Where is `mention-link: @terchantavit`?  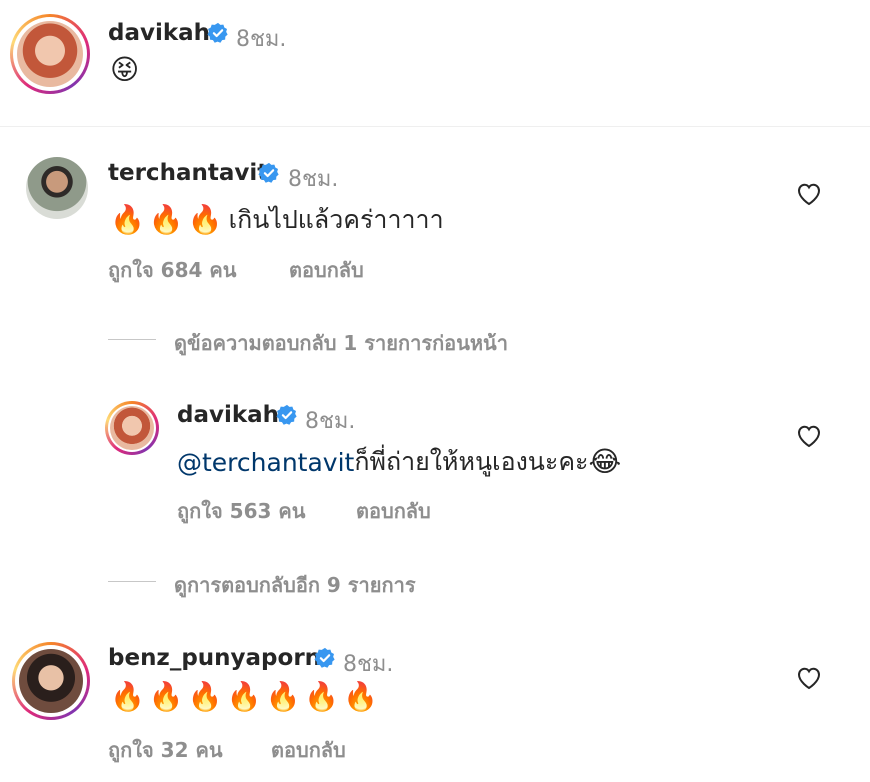
mention-link: @terchantavit is located at coordinates (265, 462).